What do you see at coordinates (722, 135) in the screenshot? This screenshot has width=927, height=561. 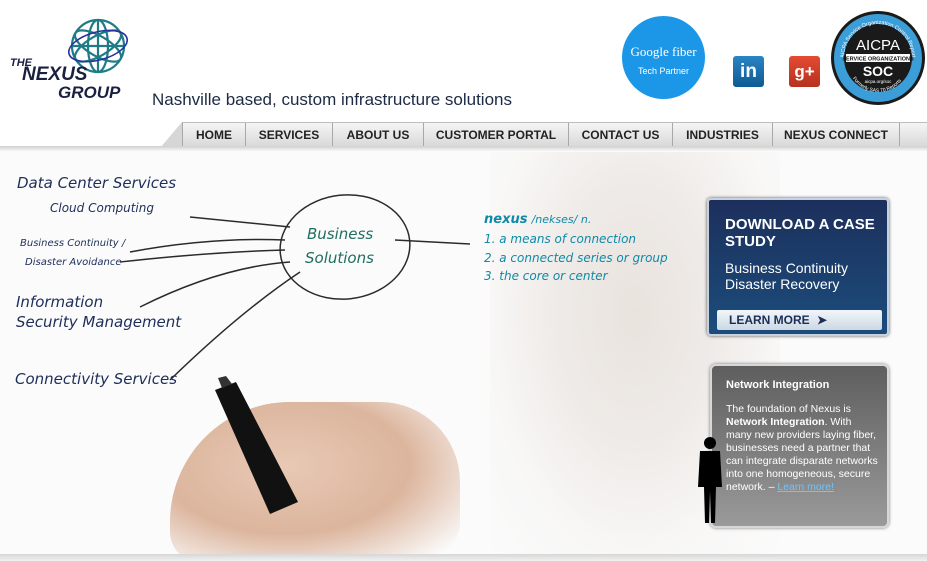 I see `nav-industries: INDUSTRIES` at bounding box center [722, 135].